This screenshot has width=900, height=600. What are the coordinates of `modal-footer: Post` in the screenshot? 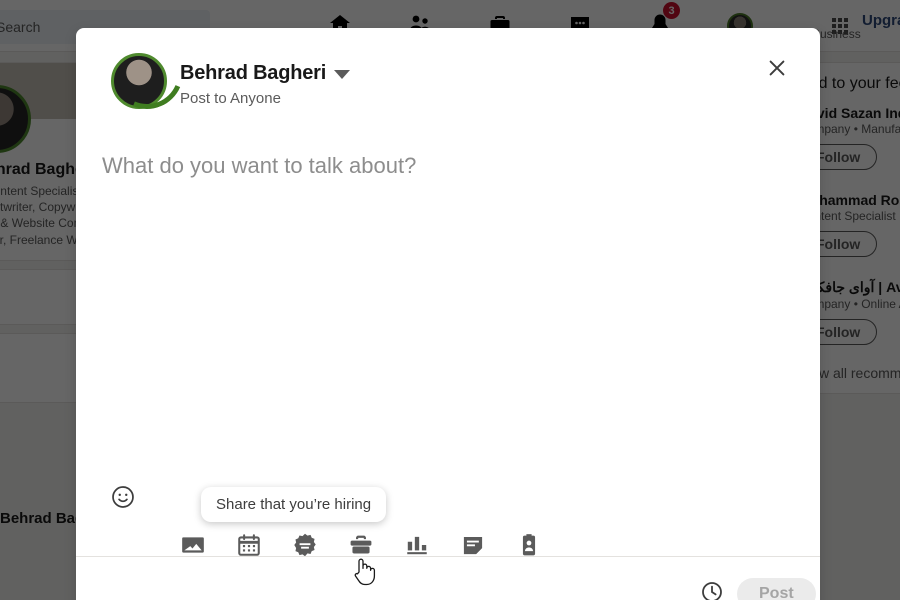 It's located at (448, 578).